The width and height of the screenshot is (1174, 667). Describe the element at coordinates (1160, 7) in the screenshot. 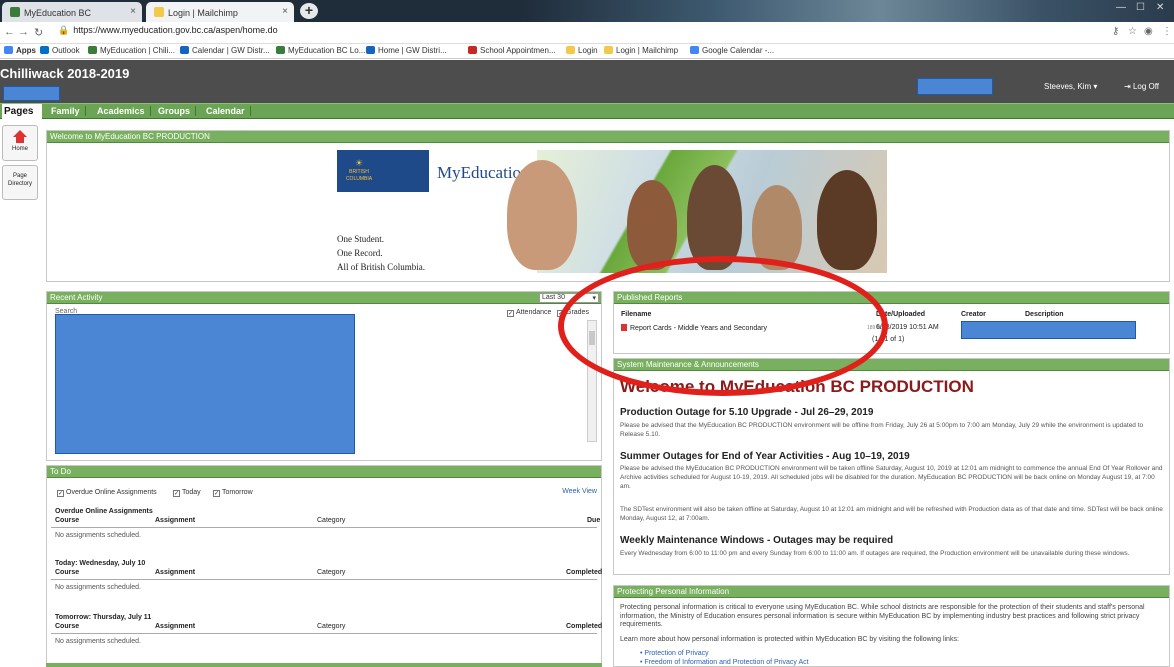

I see `window-close-icon: ✕` at that location.